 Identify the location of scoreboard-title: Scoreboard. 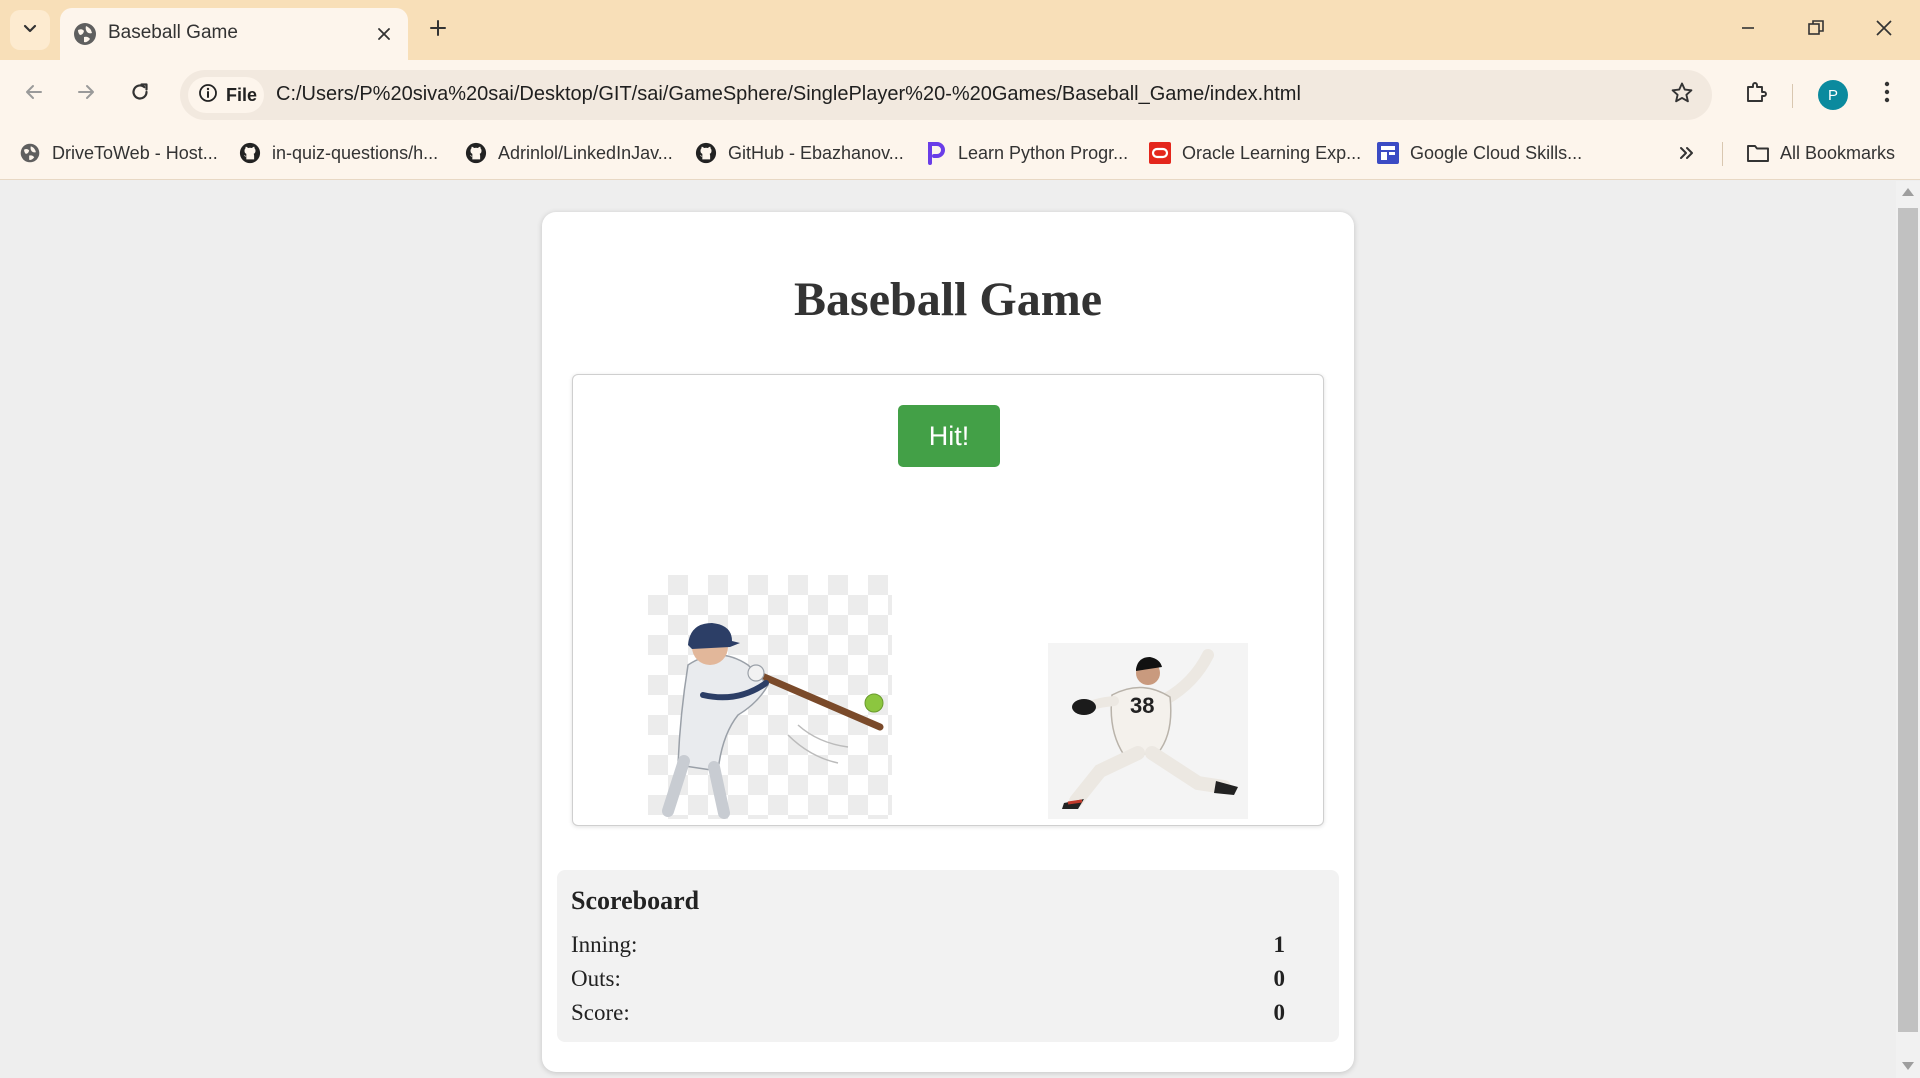
(635, 900).